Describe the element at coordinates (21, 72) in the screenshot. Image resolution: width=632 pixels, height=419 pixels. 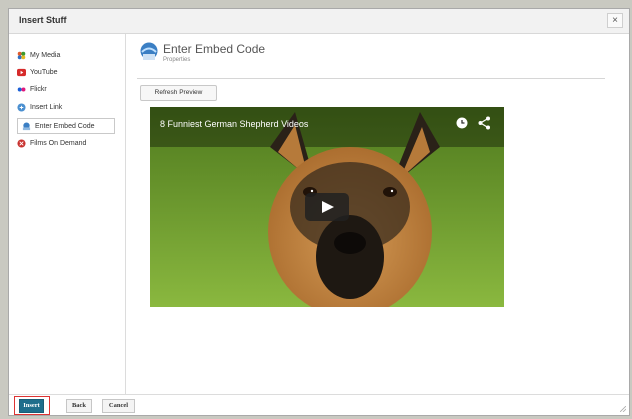
I see `youtube-icon` at that location.